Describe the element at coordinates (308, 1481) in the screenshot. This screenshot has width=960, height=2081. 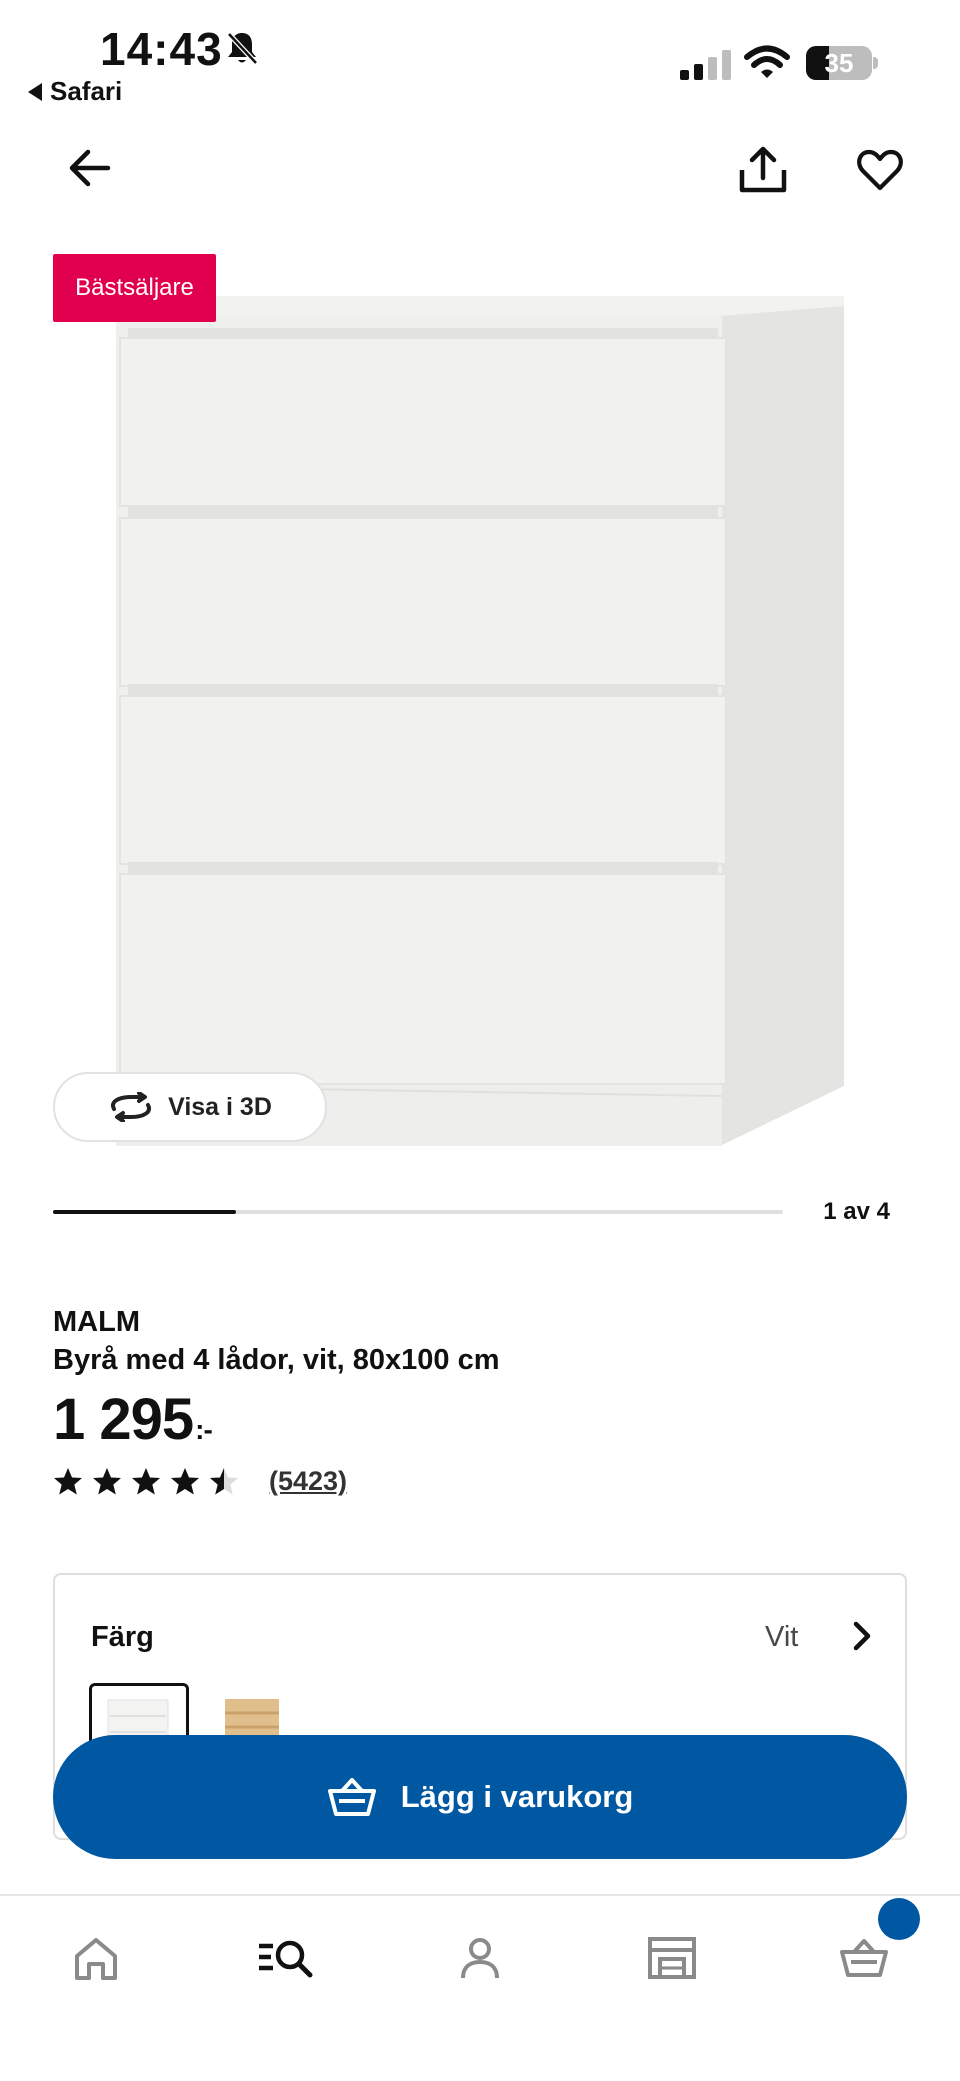
I see `rating-count-link: (5423)` at that location.